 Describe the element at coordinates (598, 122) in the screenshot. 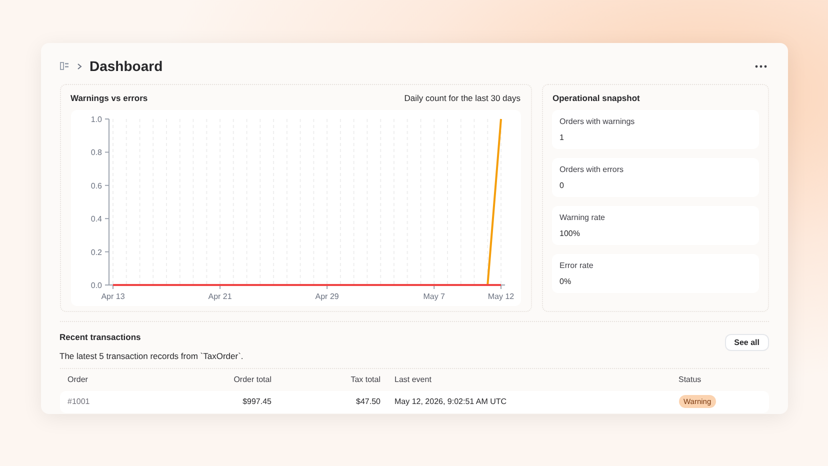

I see `stat-label: Orders with warnings` at that location.